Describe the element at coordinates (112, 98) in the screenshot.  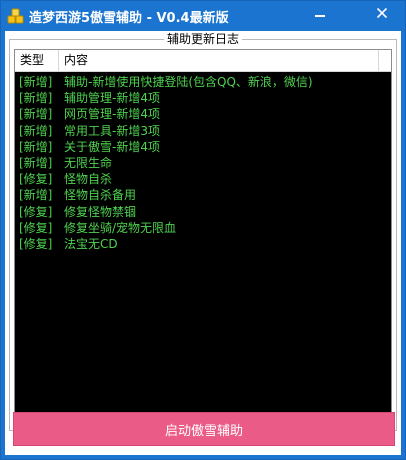
I see `row-content: 辅助管理-新增4项` at that location.